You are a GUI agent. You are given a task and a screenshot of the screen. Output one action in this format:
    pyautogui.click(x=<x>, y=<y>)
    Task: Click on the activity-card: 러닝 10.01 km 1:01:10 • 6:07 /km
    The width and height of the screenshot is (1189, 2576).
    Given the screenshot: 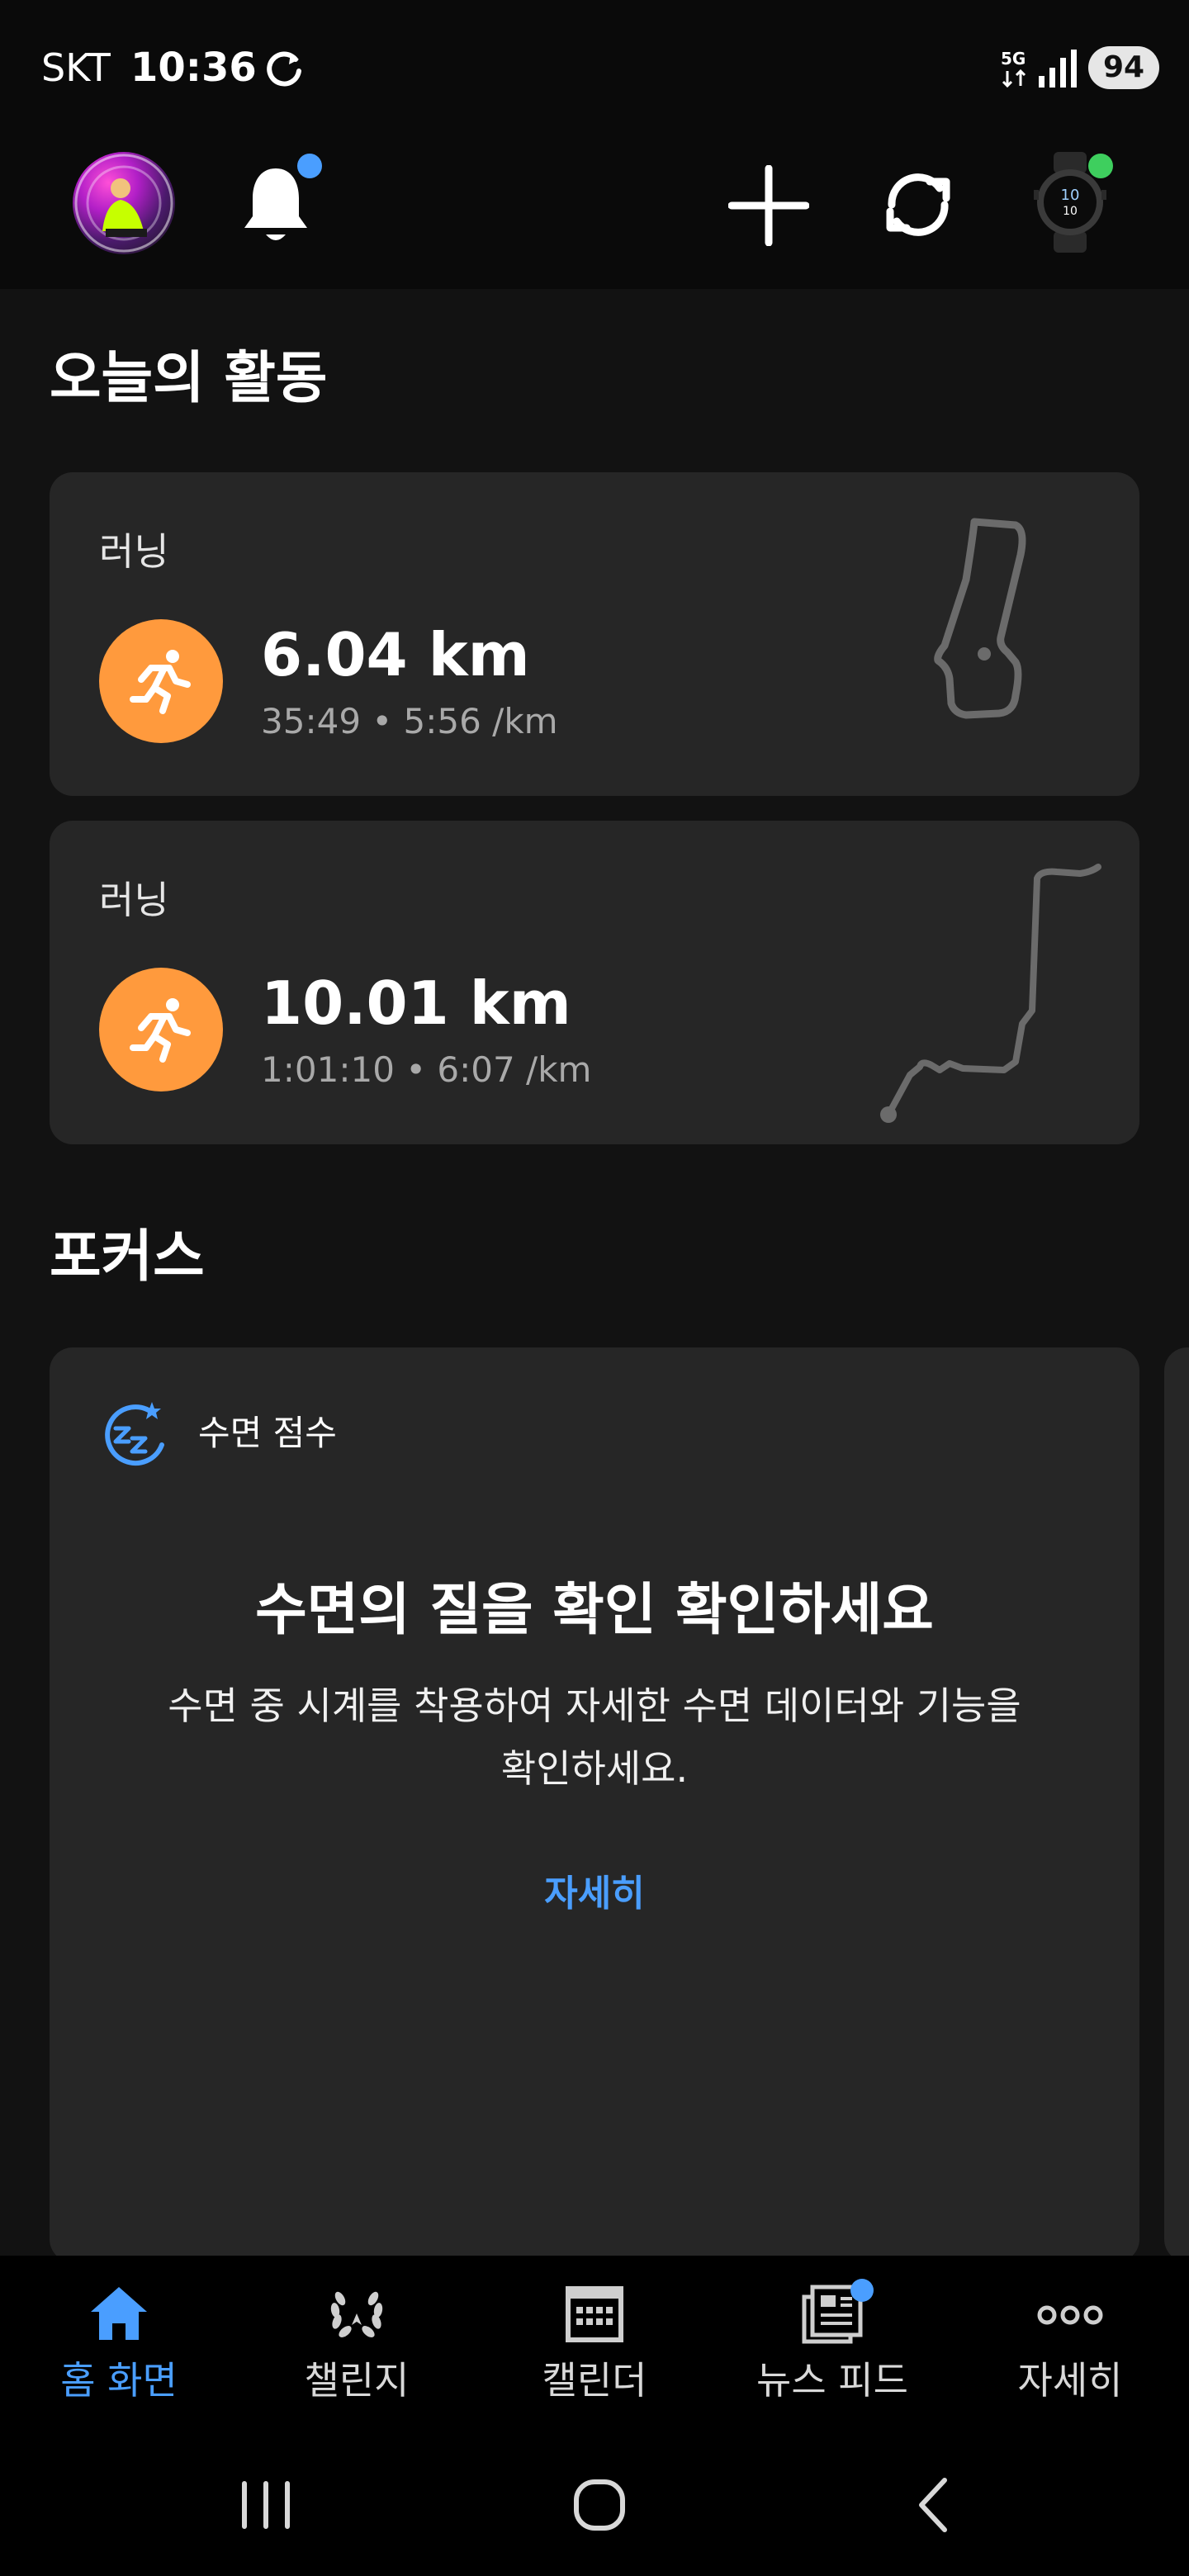 What is the action you would take?
    pyautogui.click(x=594, y=982)
    